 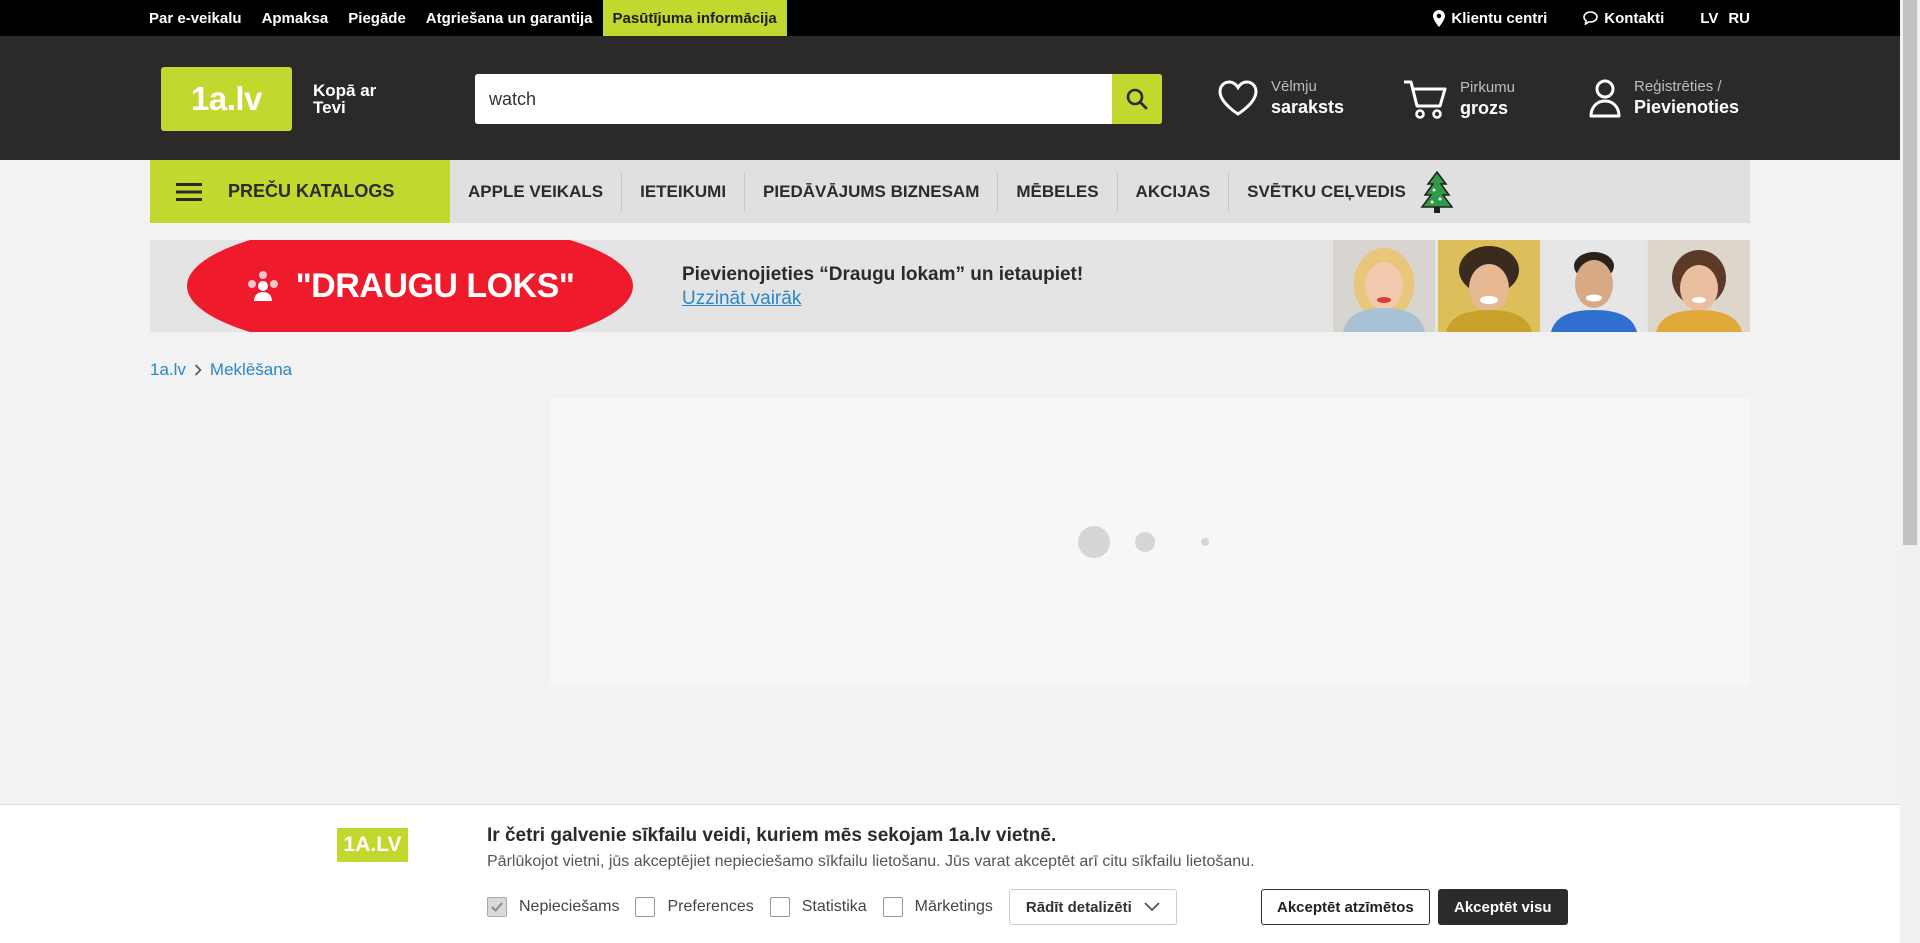 I want to click on heart-icon, so click(x=1238, y=98).